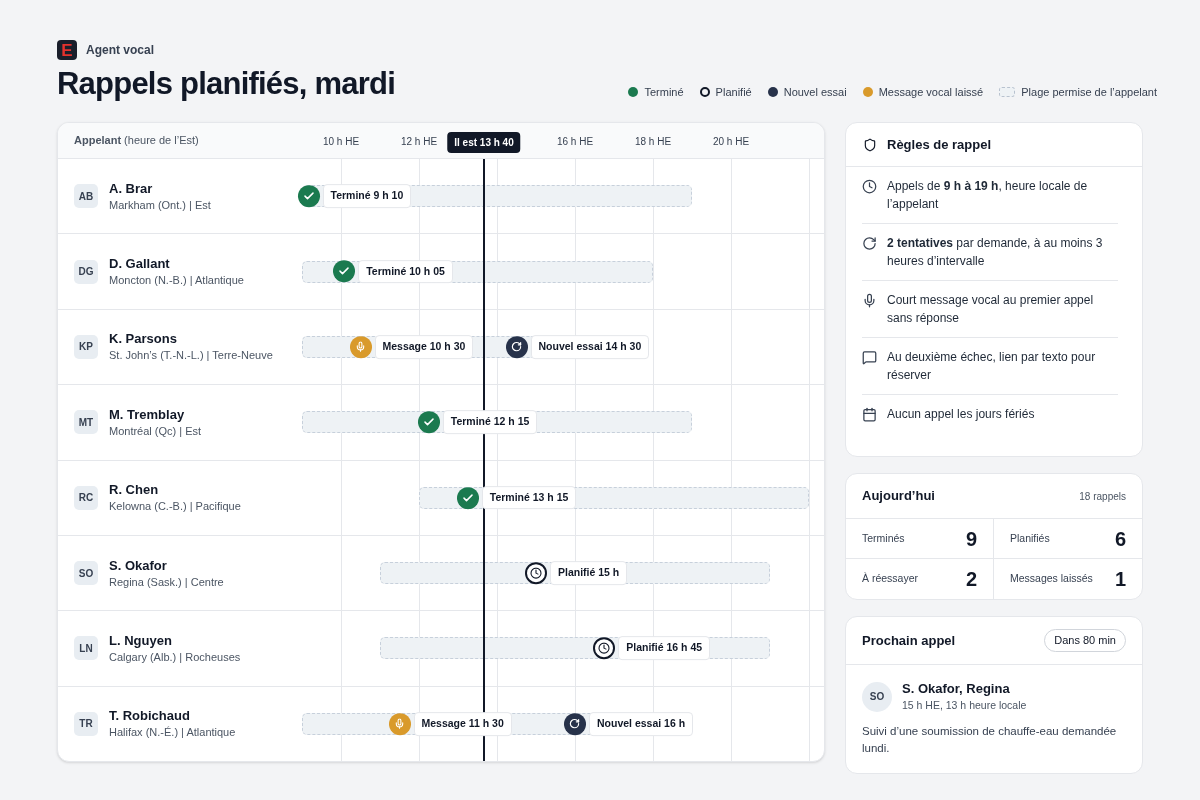 The width and height of the screenshot is (1200, 800). Describe the element at coordinates (664, 92) in the screenshot. I see `legend-label: Terminé` at that location.